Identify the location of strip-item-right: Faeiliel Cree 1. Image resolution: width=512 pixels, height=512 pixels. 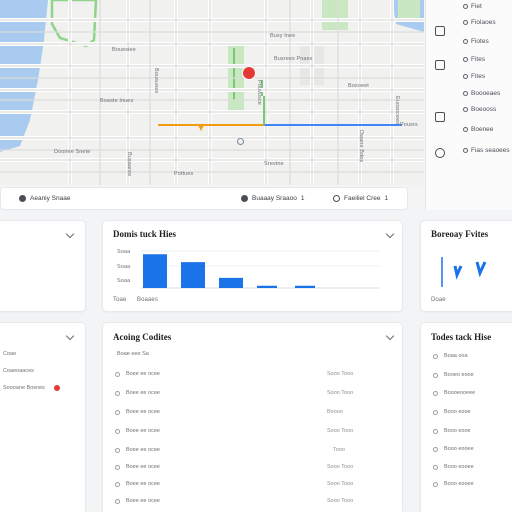
(360, 198).